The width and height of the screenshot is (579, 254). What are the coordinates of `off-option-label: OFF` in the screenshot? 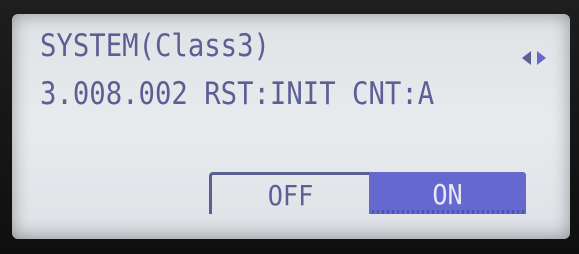 It's located at (290, 195).